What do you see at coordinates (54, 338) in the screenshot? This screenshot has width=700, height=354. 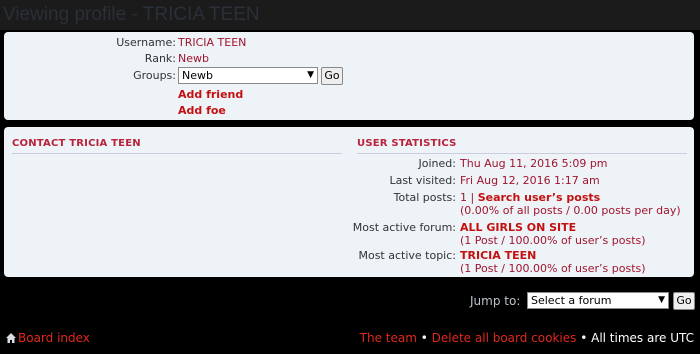 I see `board-index-label: Board index` at bounding box center [54, 338].